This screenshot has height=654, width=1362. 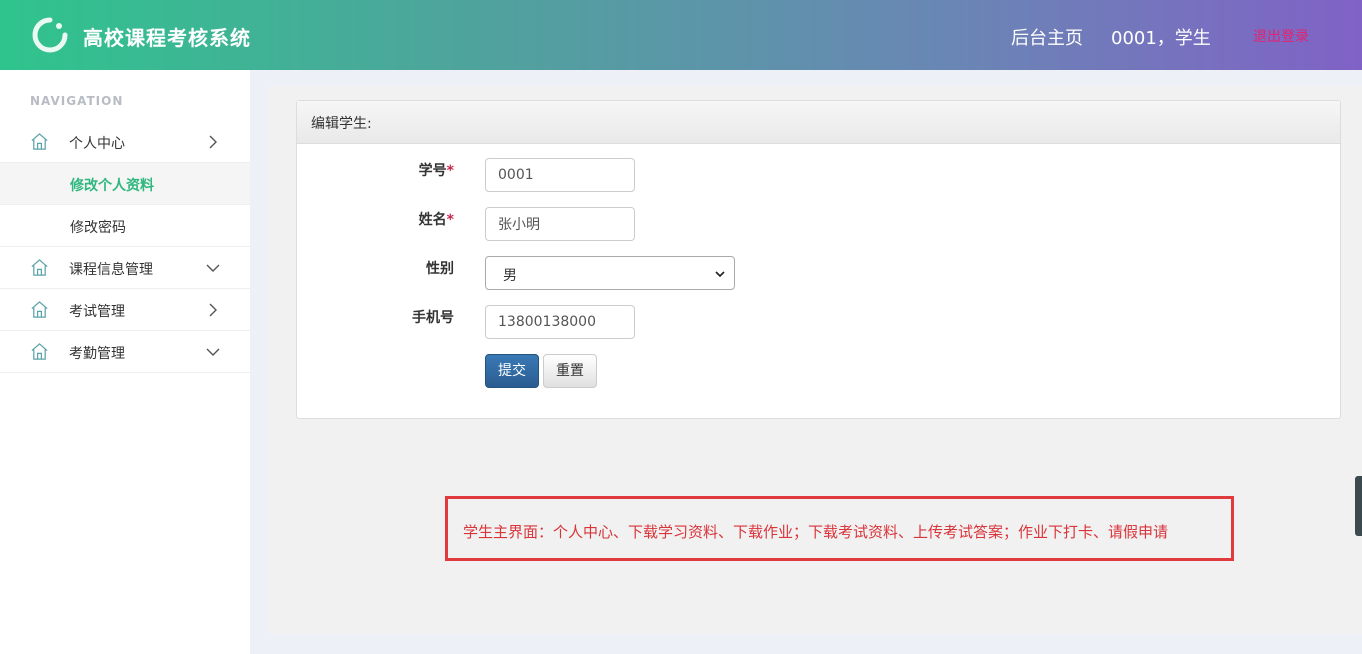 I want to click on user-info: 0001，学生, so click(x=1161, y=38).